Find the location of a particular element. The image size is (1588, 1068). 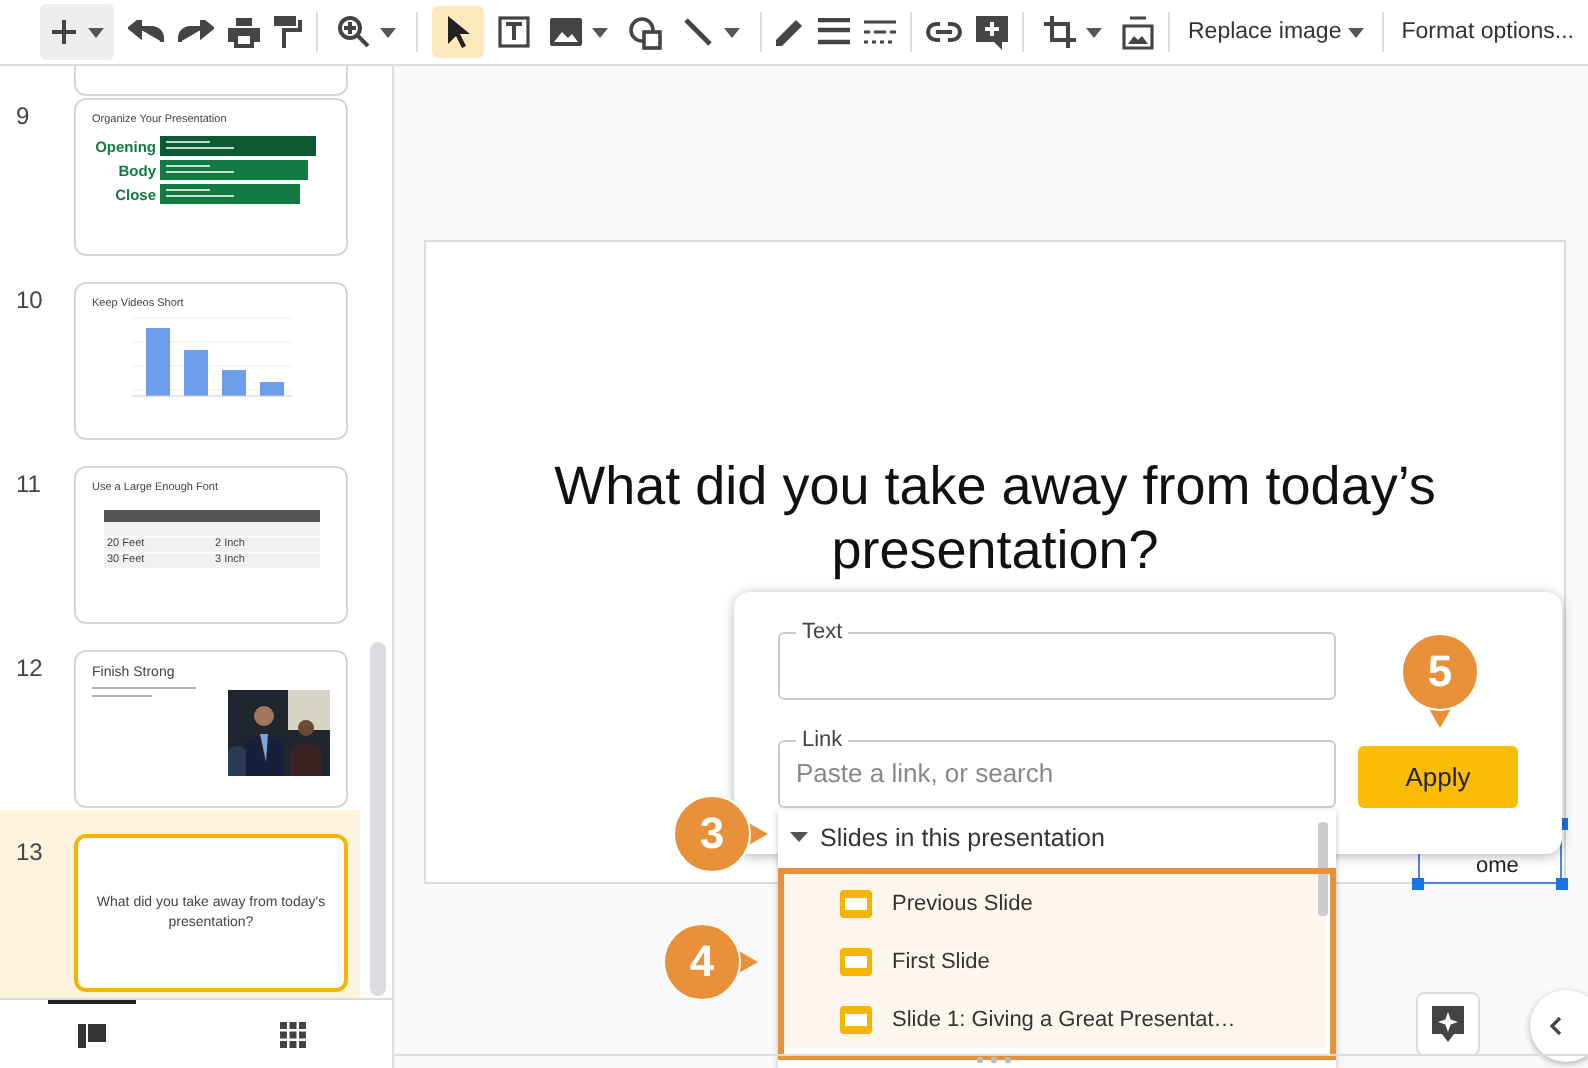

drag-handle-icon is located at coordinates (994, 1060).